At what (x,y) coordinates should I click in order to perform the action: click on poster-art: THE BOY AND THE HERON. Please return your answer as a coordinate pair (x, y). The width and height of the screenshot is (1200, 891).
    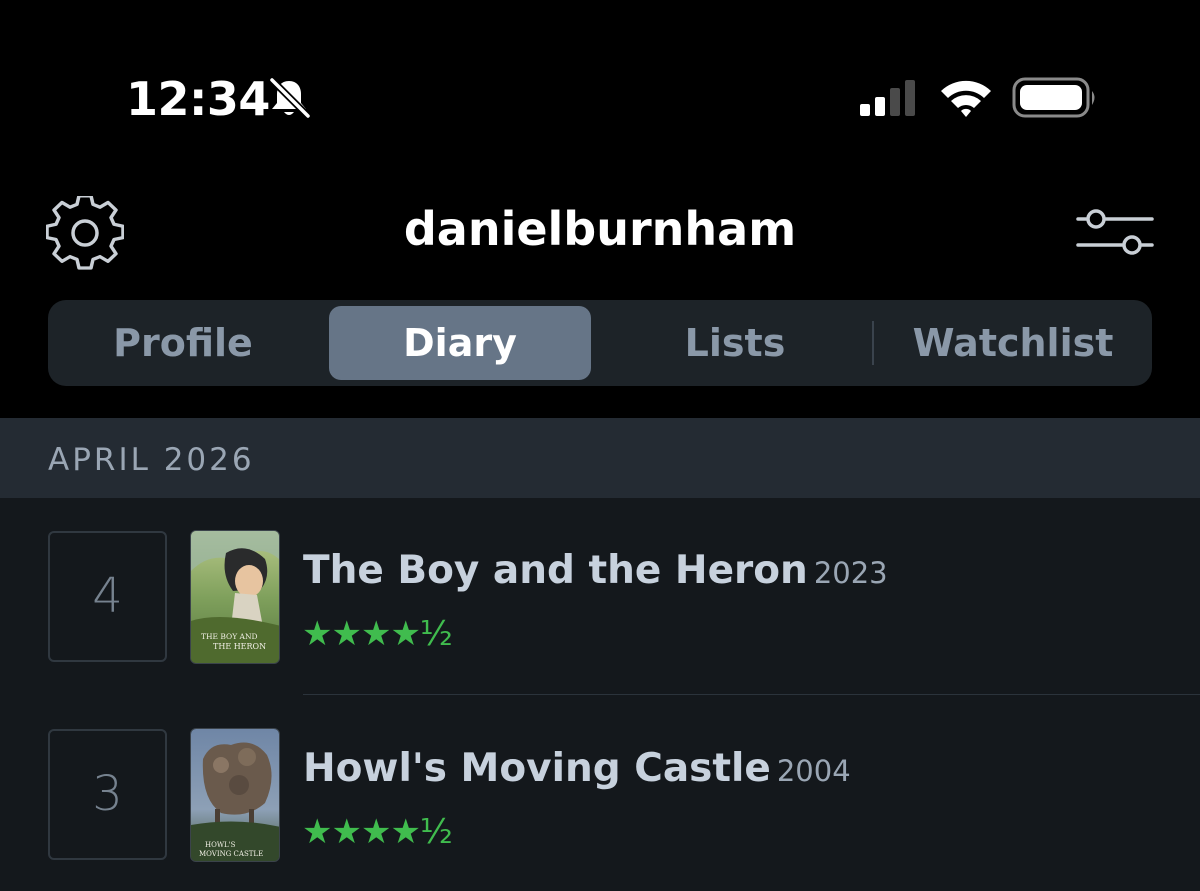
    Looking at the image, I should click on (235, 597).